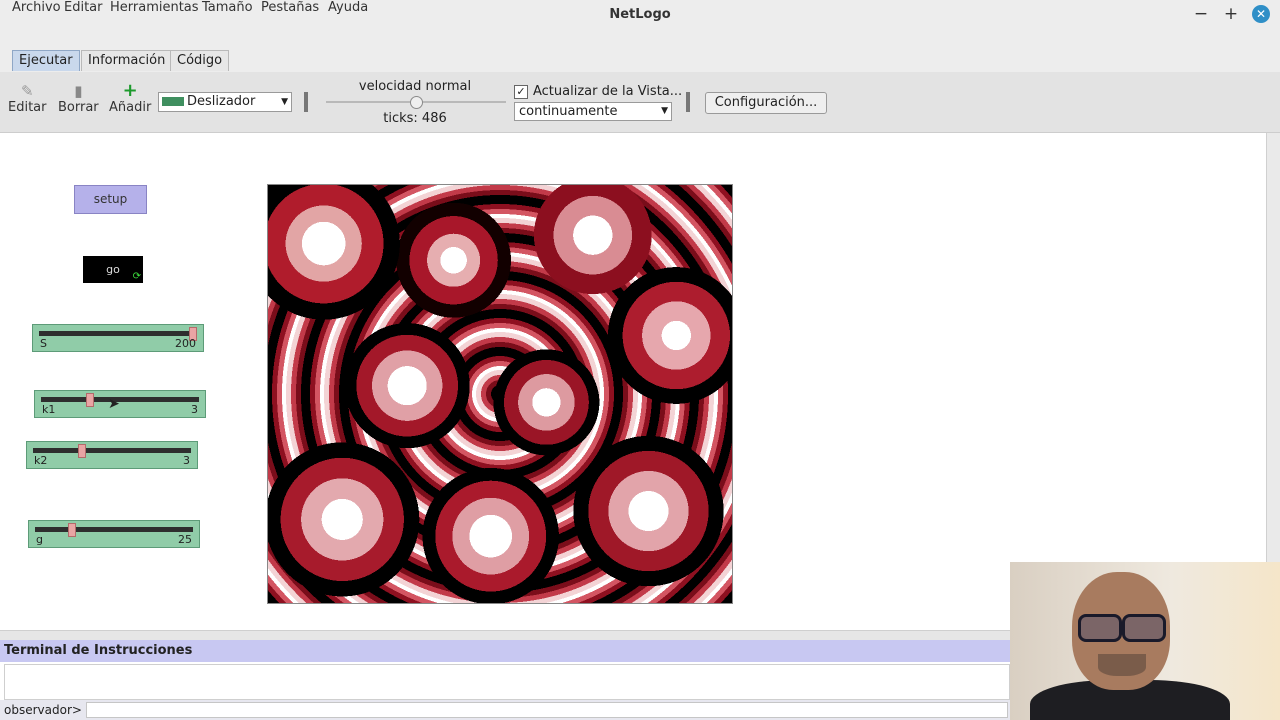 The width and height of the screenshot is (1280, 720). What do you see at coordinates (46, 60) in the screenshot?
I see `tab-ejecutar: Ejecutar` at bounding box center [46, 60].